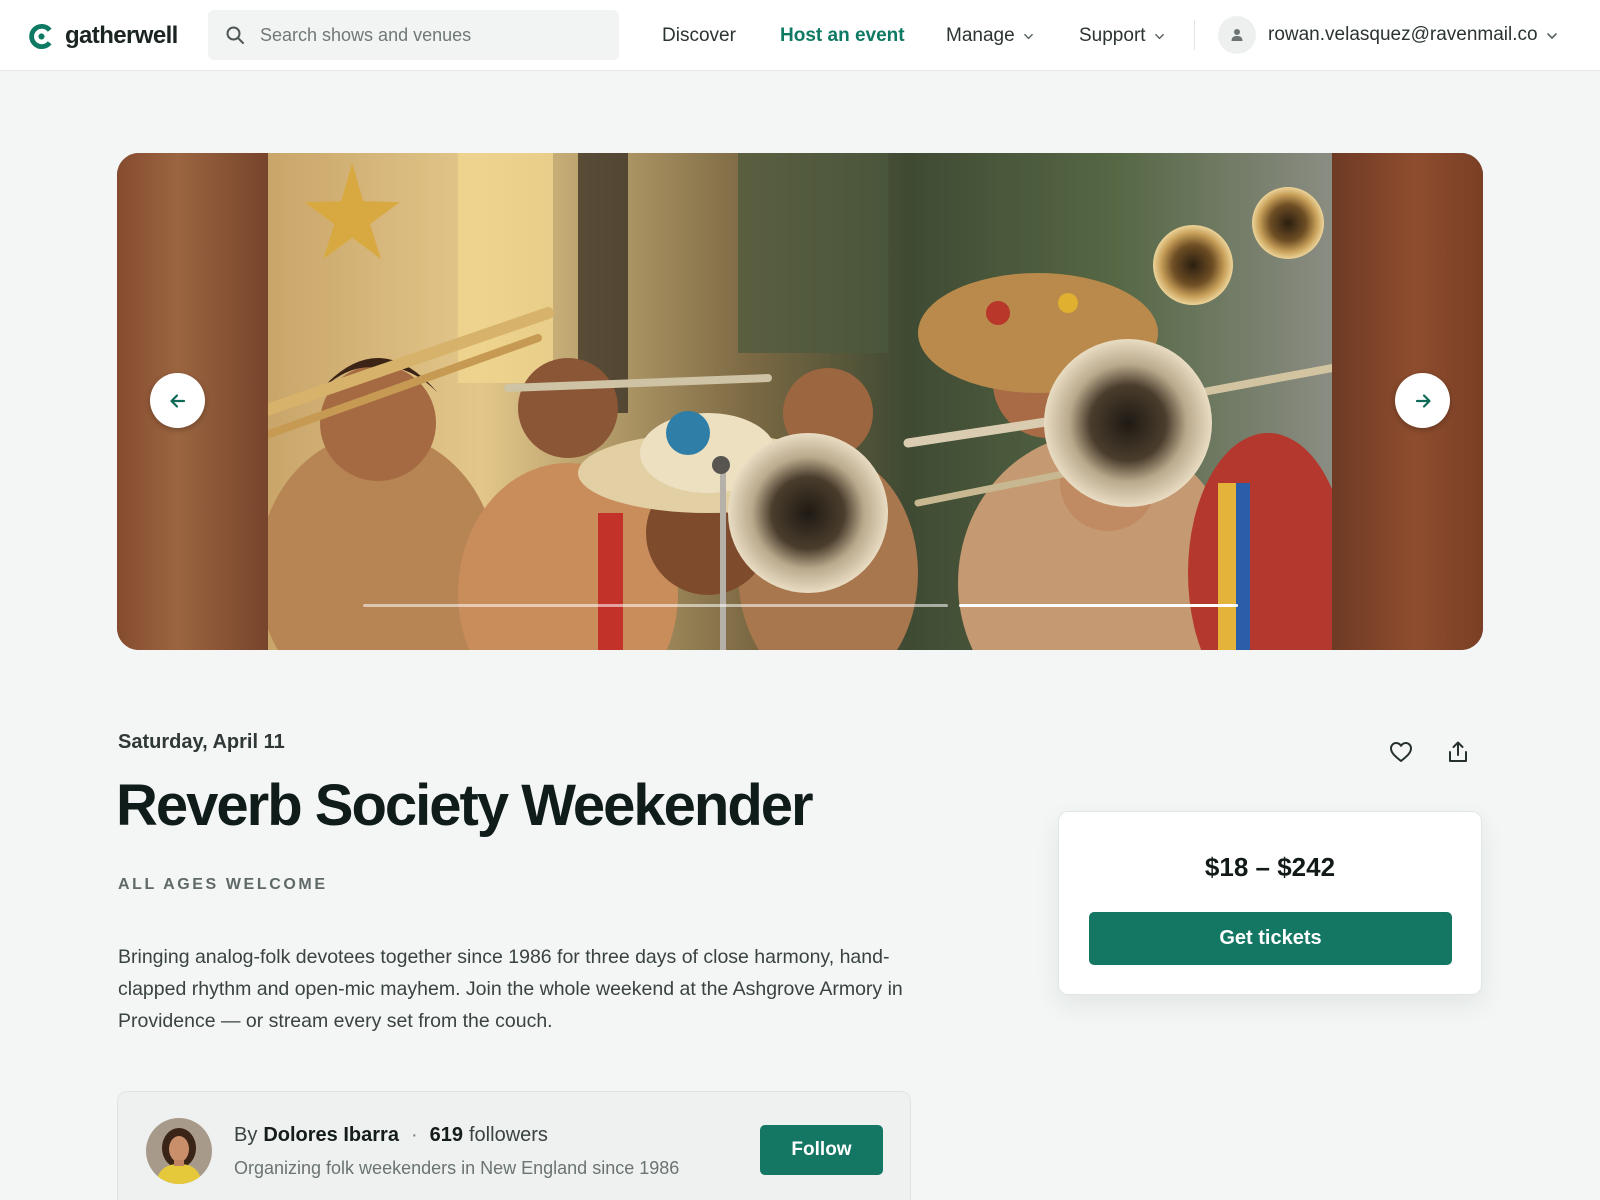 The image size is (1600, 1200). Describe the element at coordinates (1112, 35) in the screenshot. I see `nav-support-label: Support` at that location.